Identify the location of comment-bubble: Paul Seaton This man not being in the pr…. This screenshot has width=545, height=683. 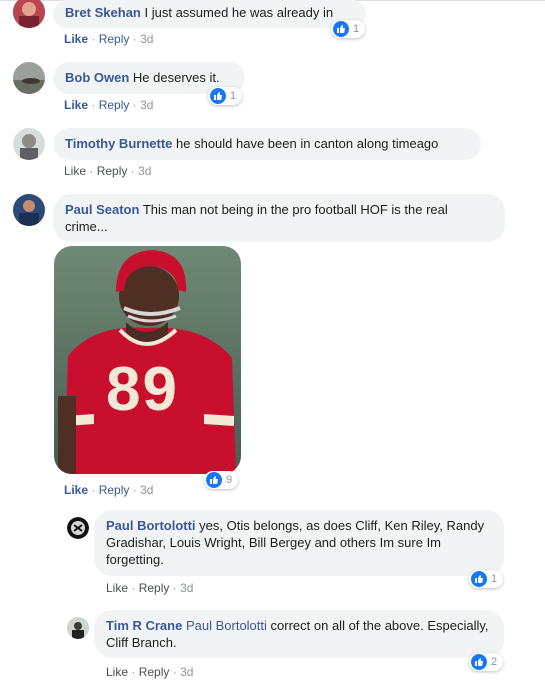
(279, 218).